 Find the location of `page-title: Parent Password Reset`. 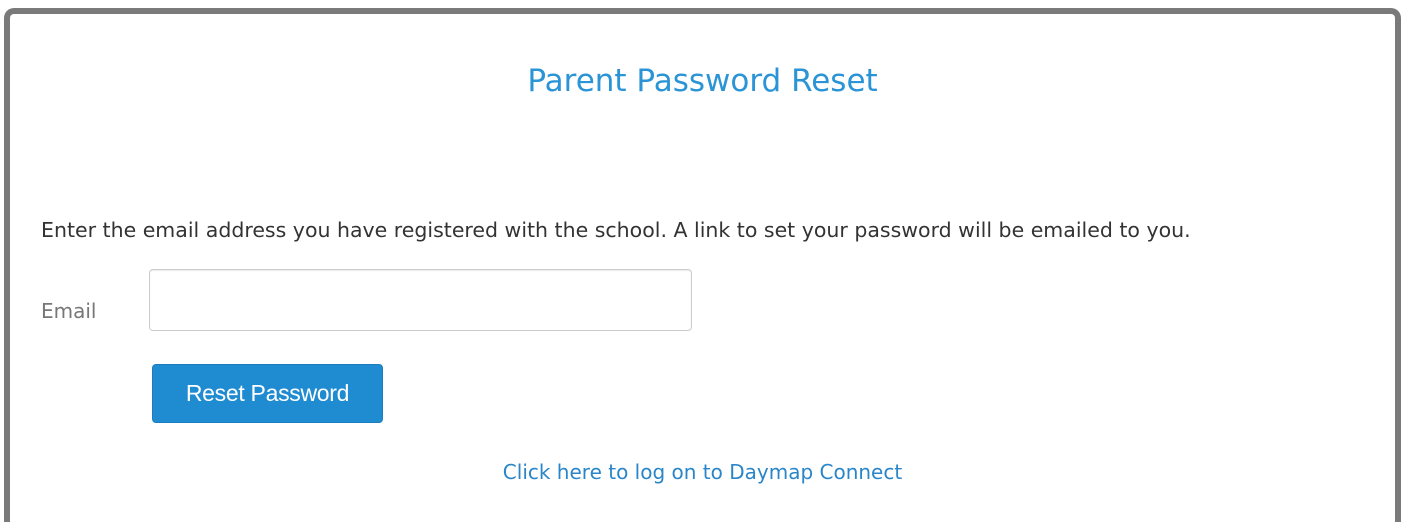

page-title: Parent Password Reset is located at coordinates (702, 81).